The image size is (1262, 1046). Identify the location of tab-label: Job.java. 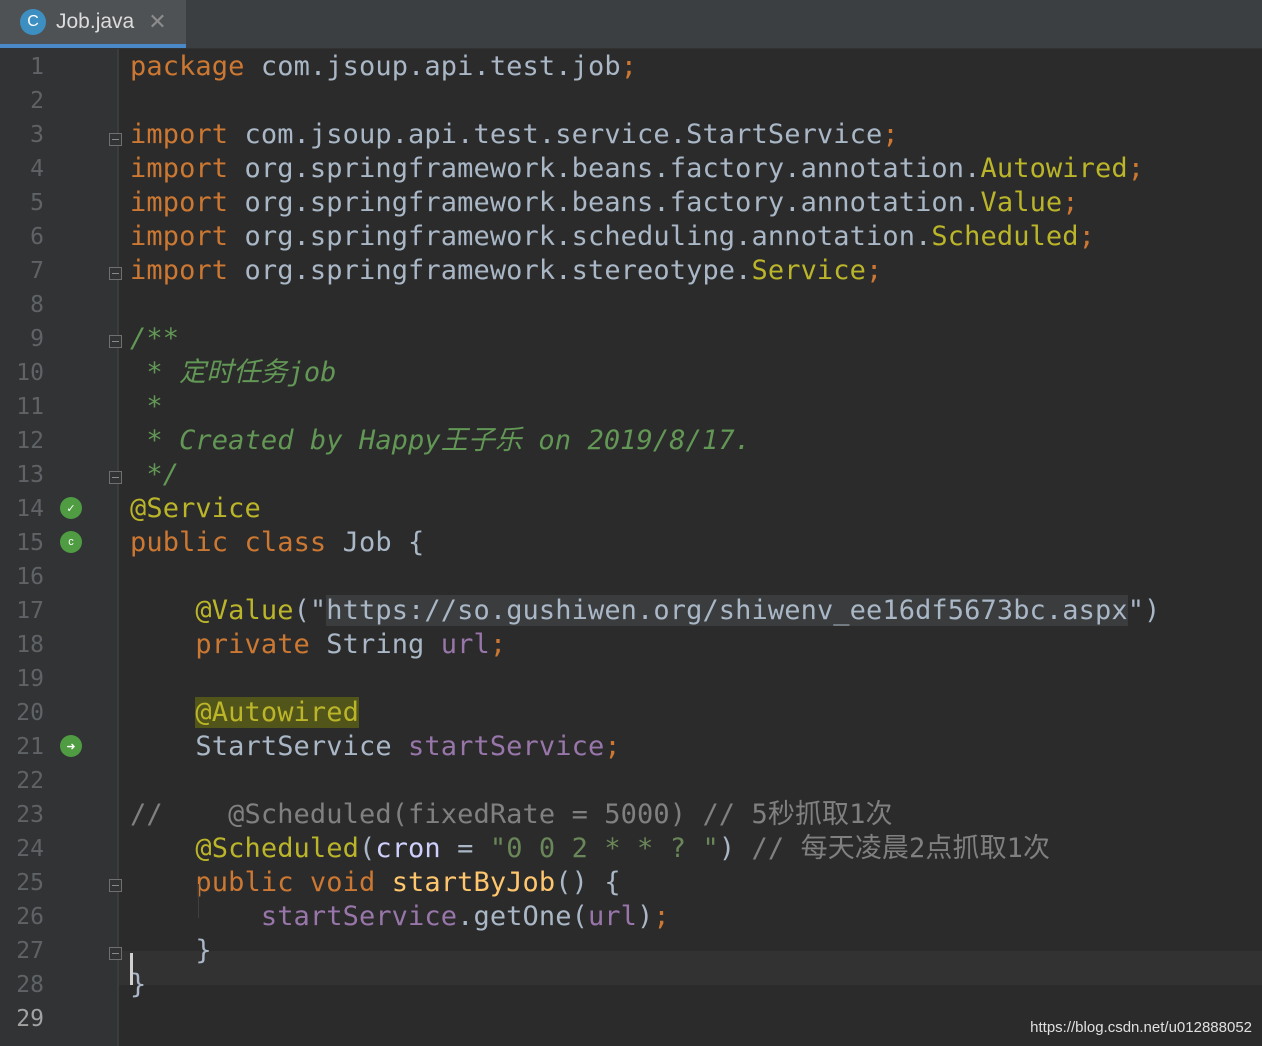
(95, 21).